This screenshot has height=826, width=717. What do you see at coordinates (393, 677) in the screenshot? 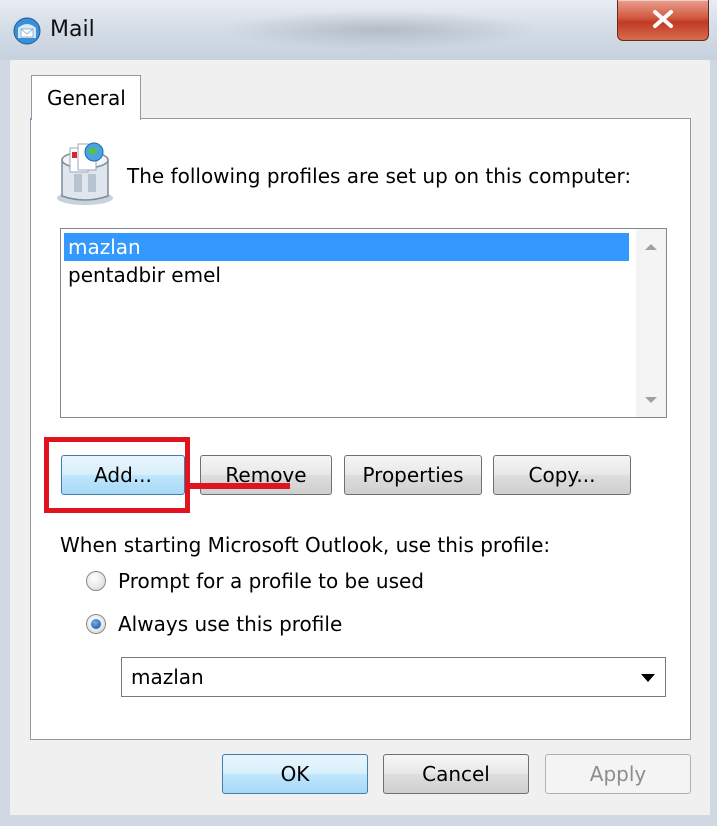
I see `profile-select: mazlan` at bounding box center [393, 677].